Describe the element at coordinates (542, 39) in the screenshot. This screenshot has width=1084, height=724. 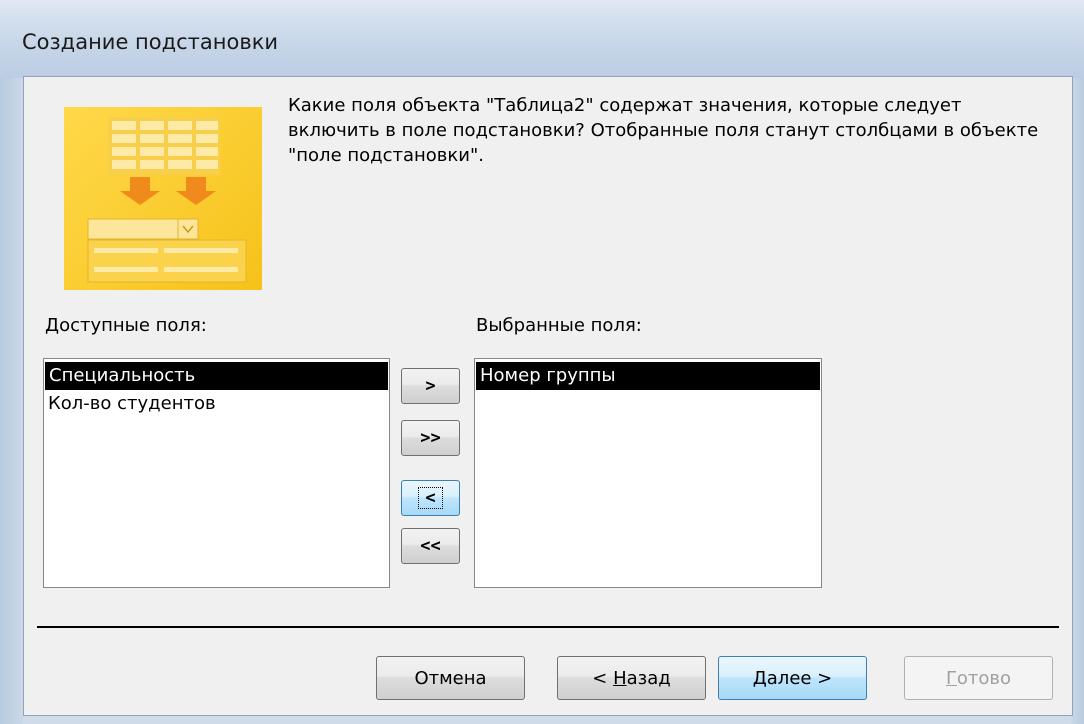
I see `title-bar: Создание подстановки` at that location.